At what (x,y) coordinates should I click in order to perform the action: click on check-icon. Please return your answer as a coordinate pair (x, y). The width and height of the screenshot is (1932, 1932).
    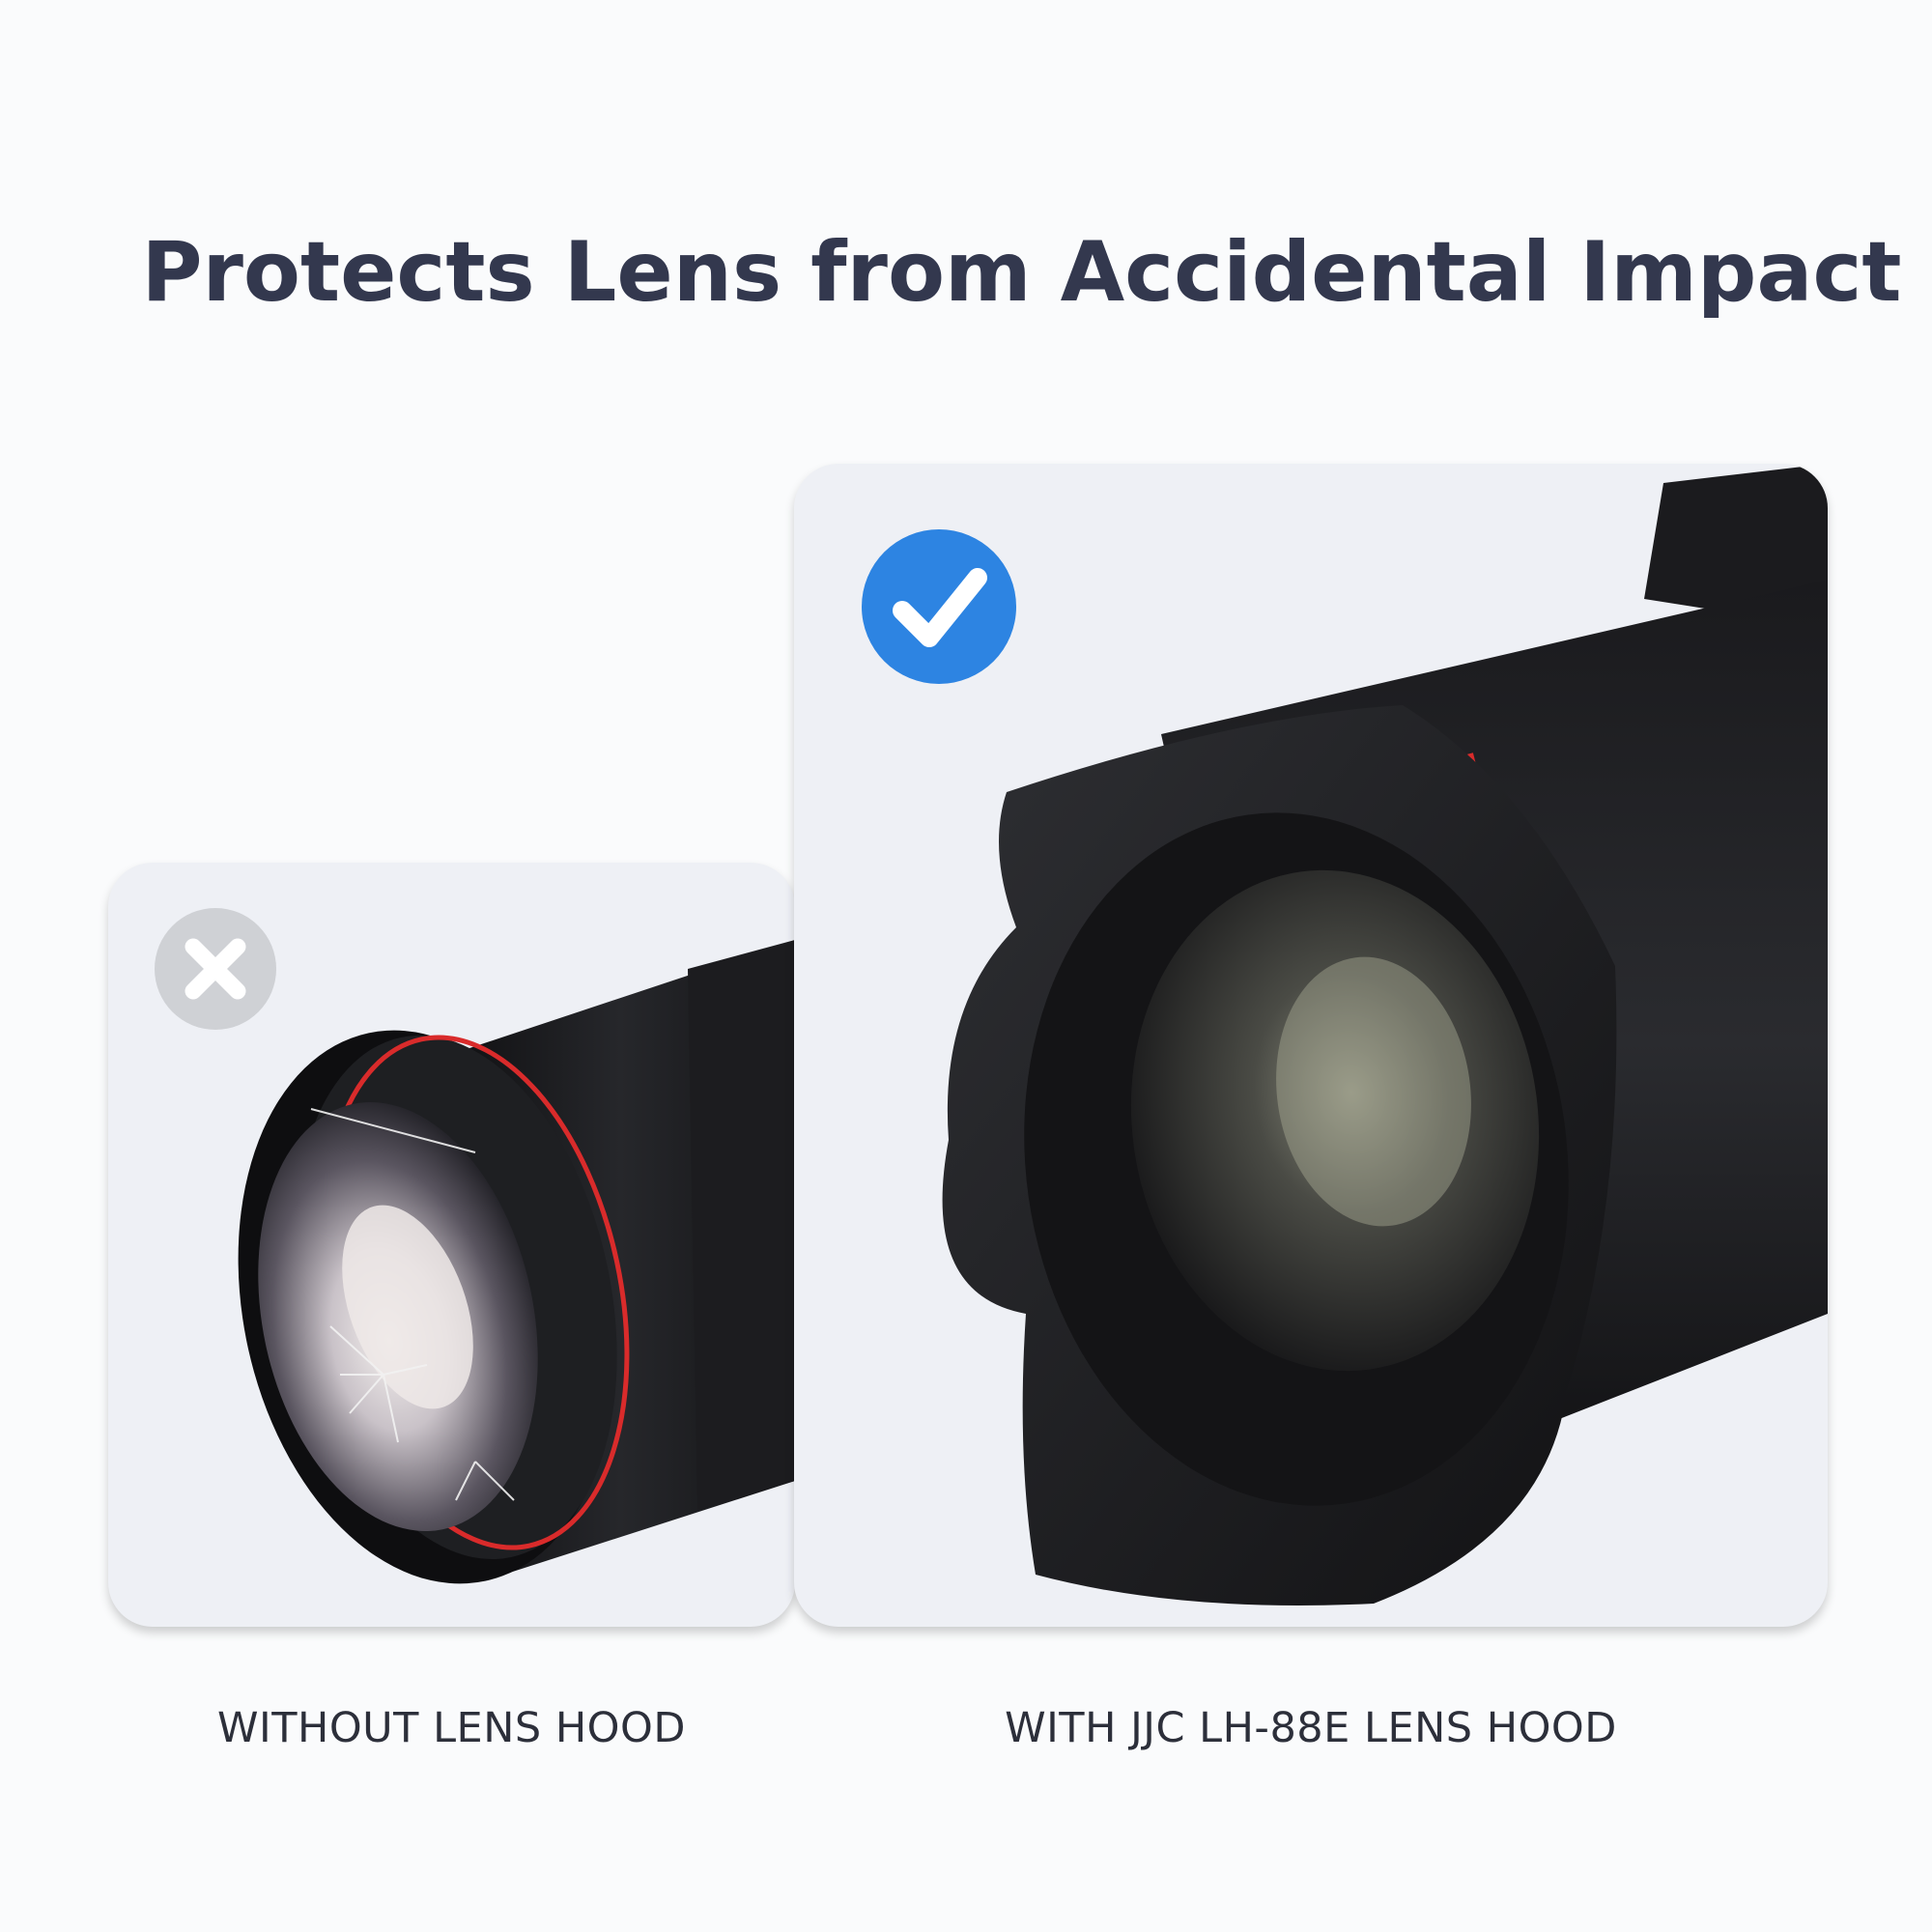
    Looking at the image, I should click on (939, 606).